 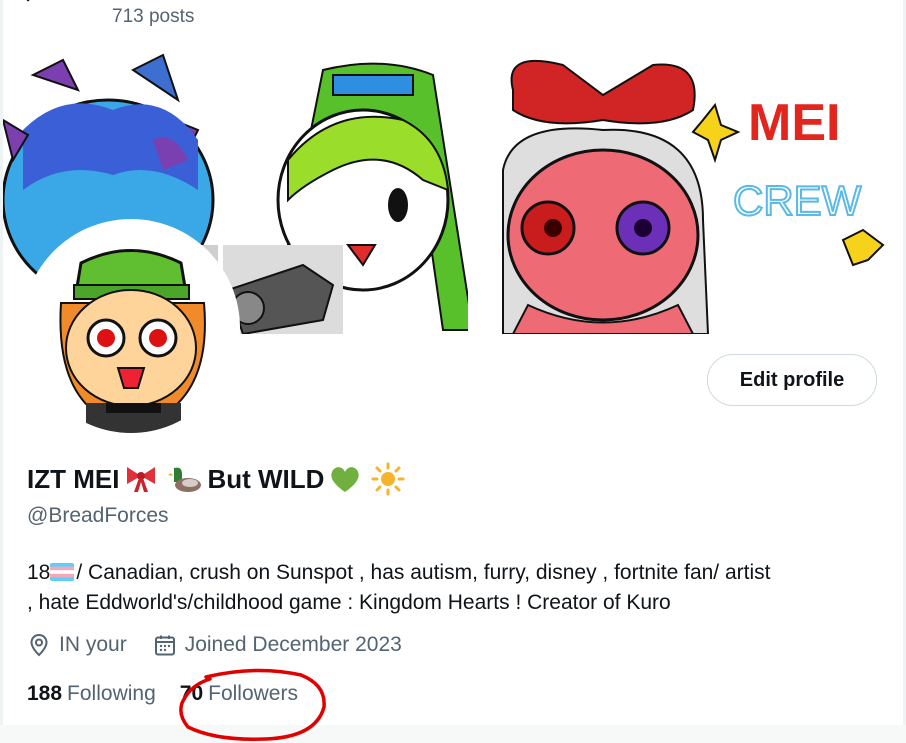 I want to click on display-name: IZT MEI But WILD, so click(x=218, y=479).